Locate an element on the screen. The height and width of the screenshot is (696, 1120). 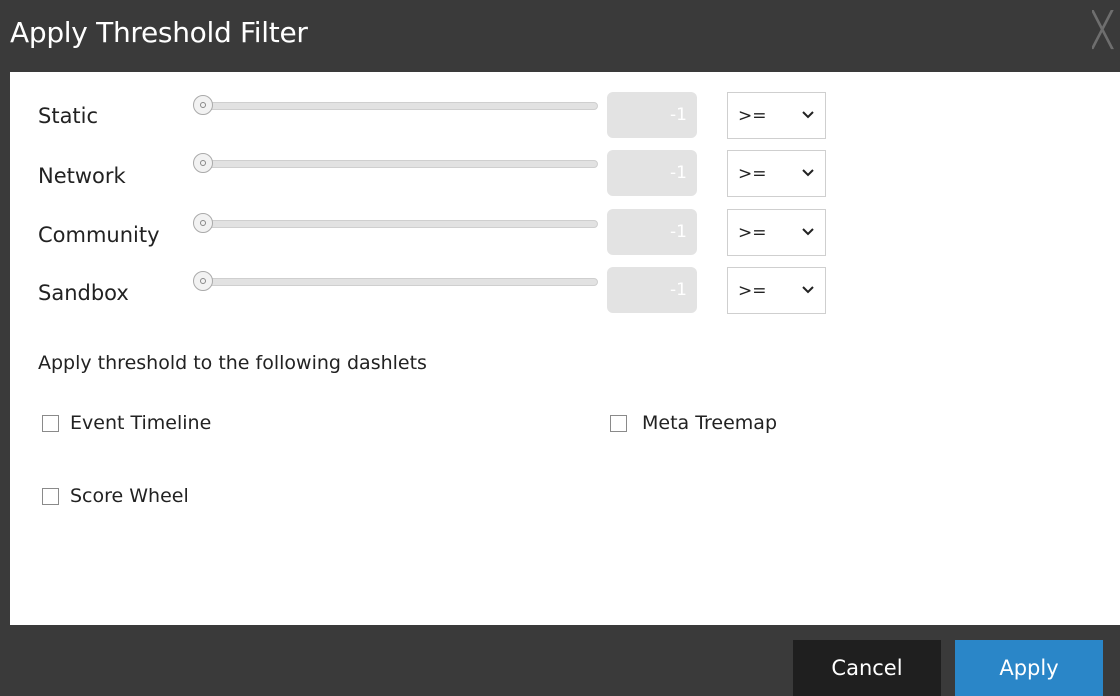
value-input-community: -1 is located at coordinates (652, 232).